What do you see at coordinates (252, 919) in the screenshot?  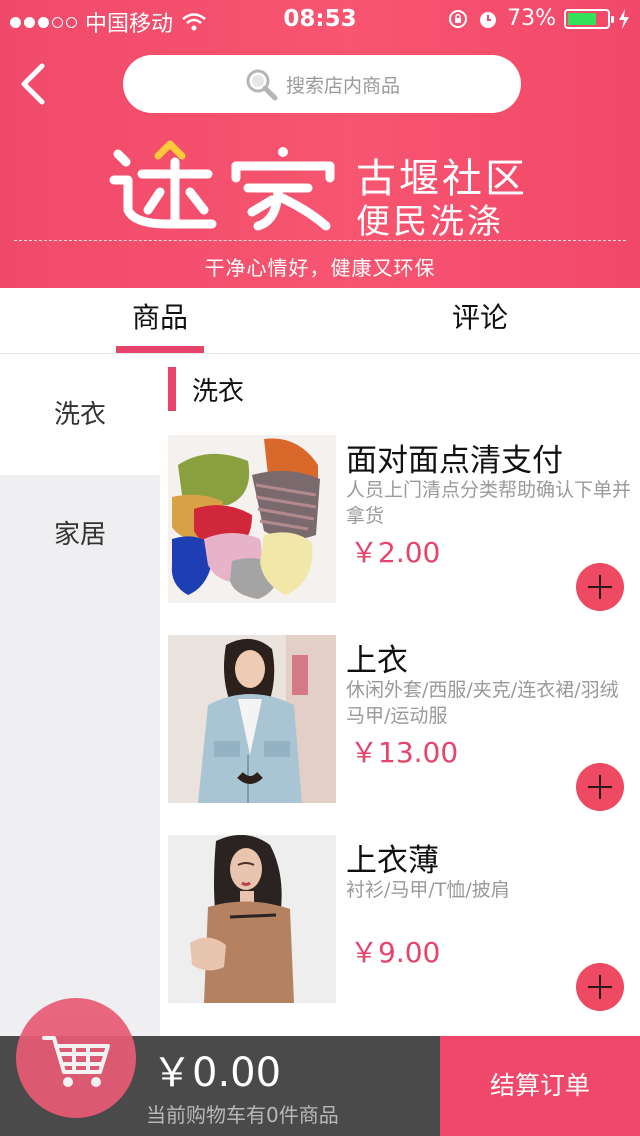 I see `product-image-knit-top` at bounding box center [252, 919].